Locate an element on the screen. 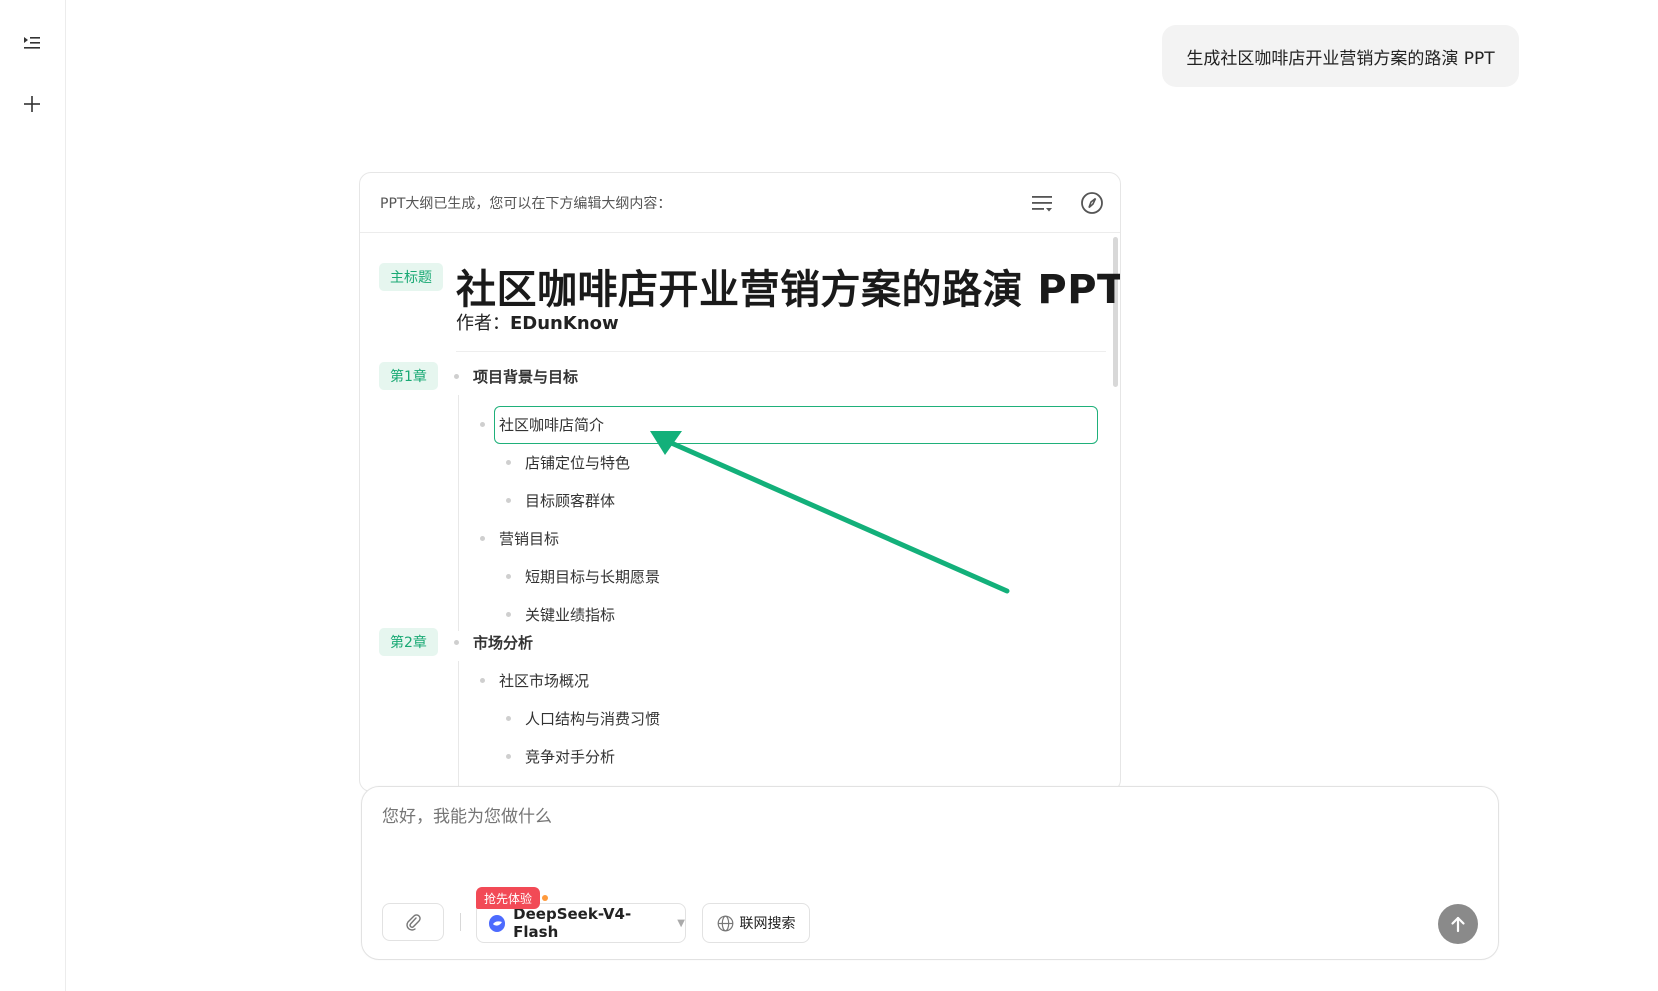 The image size is (1658, 991). chapter-tag: 第2章 is located at coordinates (408, 642).